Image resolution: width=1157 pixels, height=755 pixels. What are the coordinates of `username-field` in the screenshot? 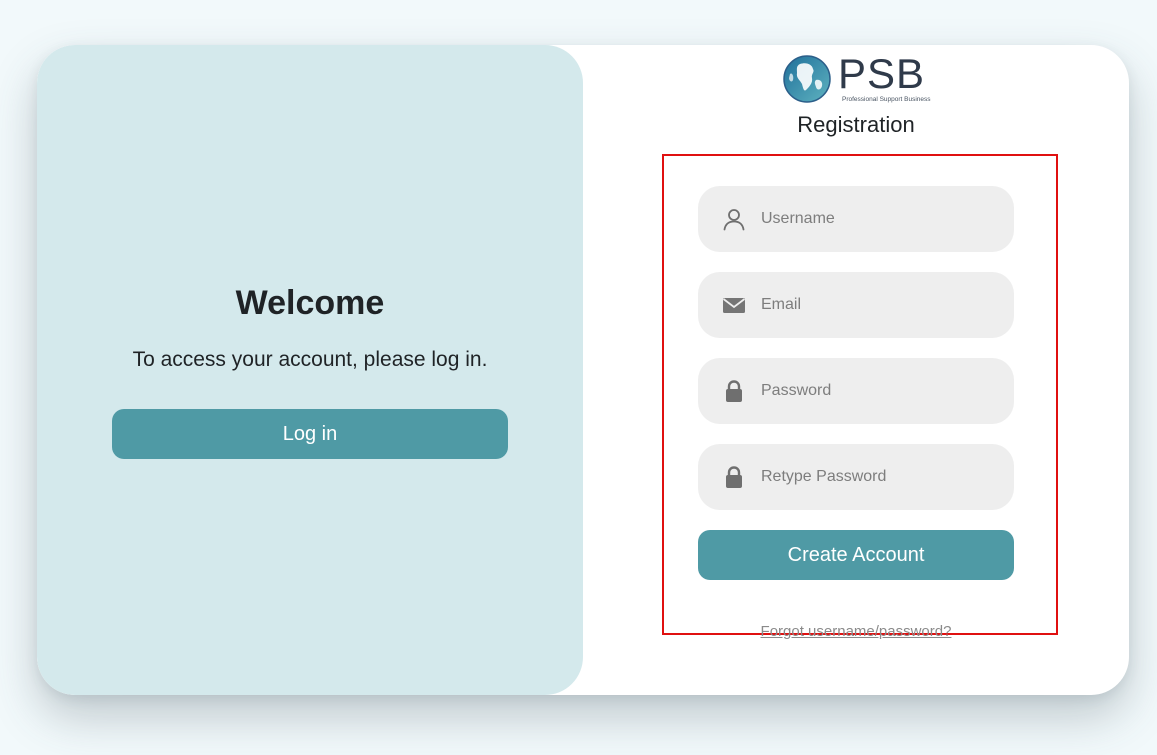 It's located at (856, 219).